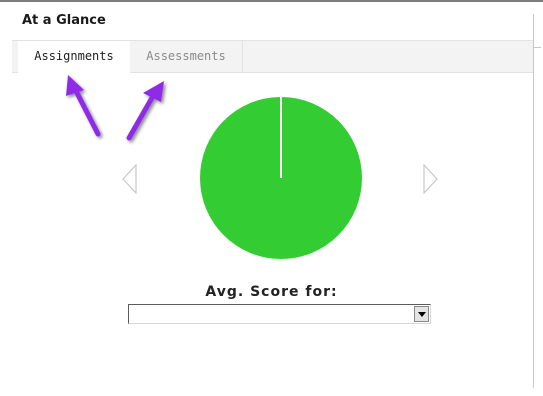 The image size is (543, 396). I want to click on avg-score-pie-chart, so click(281, 177).